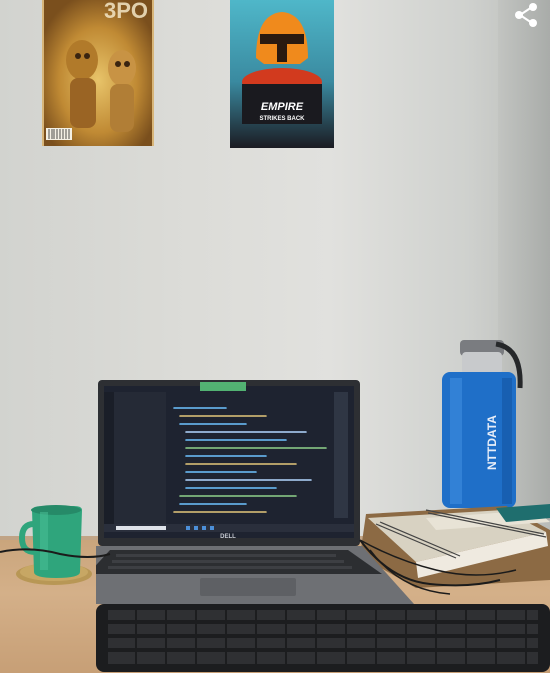 The image size is (550, 673). I want to click on poster-title: 3PO, so click(126, 11).